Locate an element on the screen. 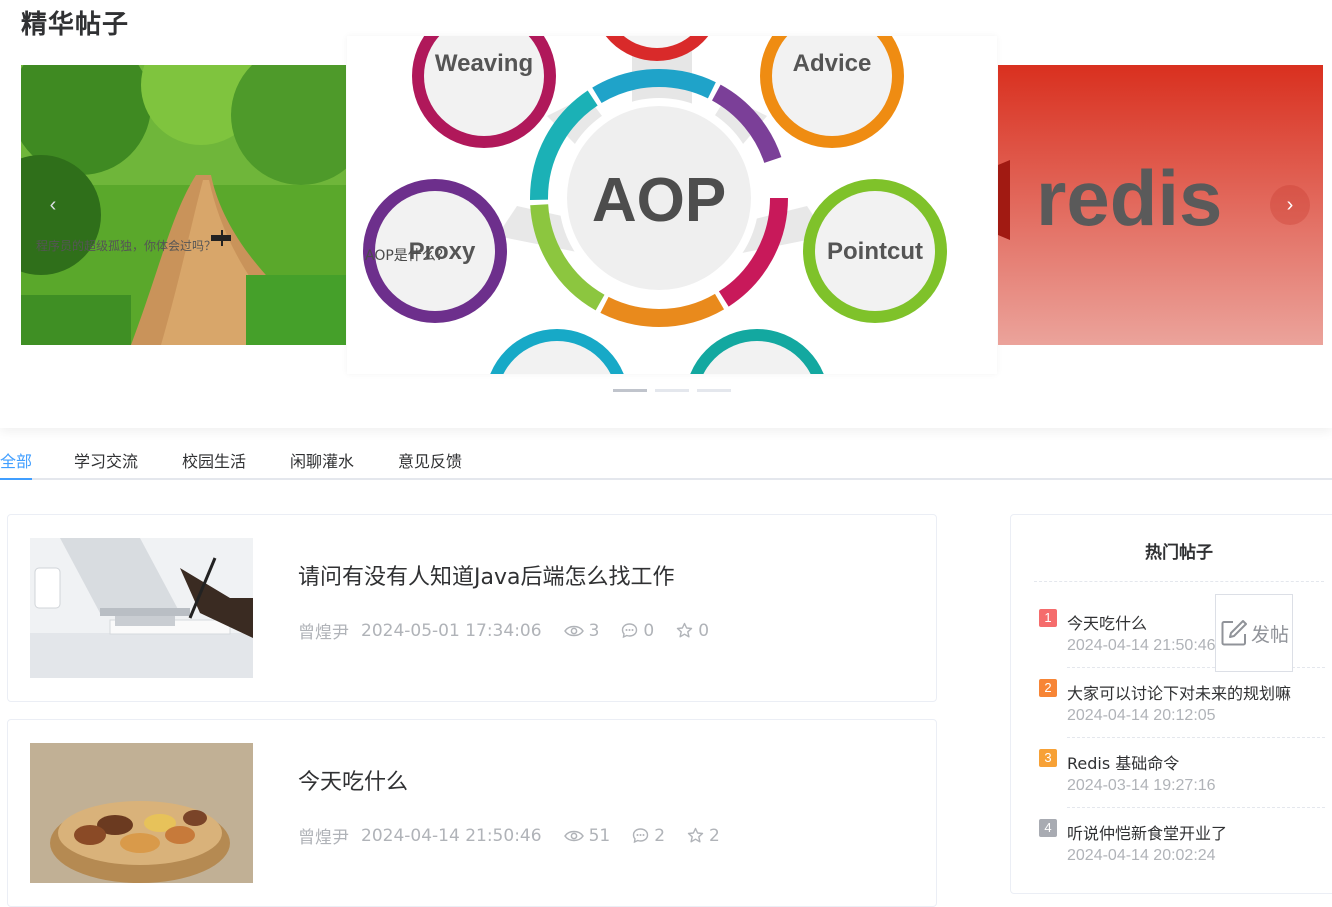 Image resolution: width=1332 pixels, height=907 pixels. comments-stat: 0 is located at coordinates (637, 631).